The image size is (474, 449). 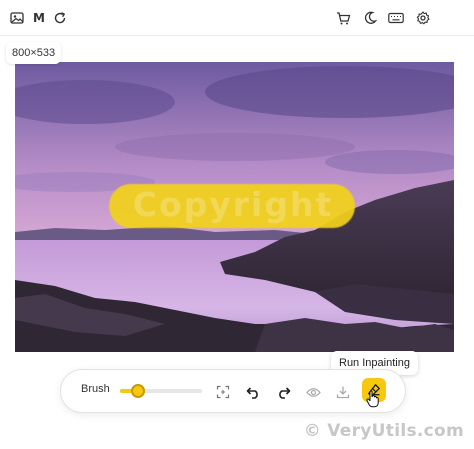 What do you see at coordinates (138, 391) in the screenshot?
I see `brush-size-thumb` at bounding box center [138, 391].